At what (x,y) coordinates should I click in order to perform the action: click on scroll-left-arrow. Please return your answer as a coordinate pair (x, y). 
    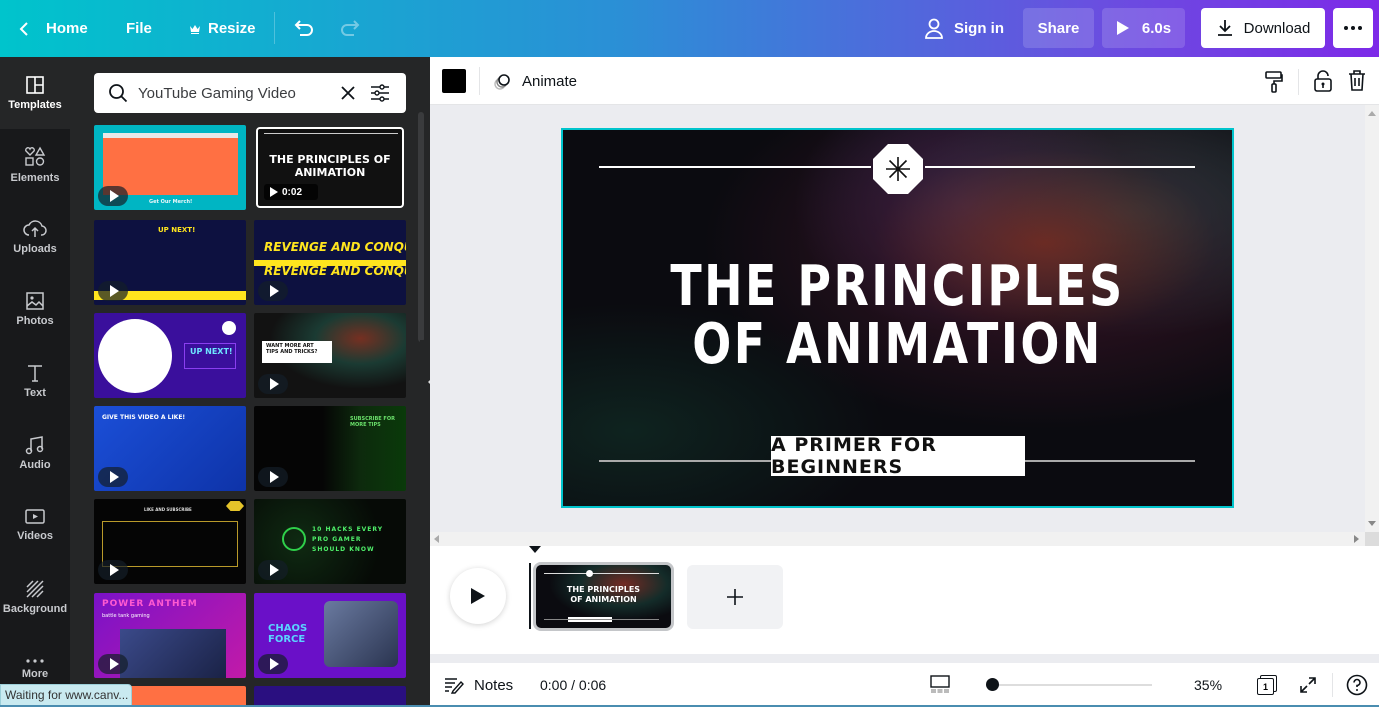
    Looking at the image, I should click on (436, 539).